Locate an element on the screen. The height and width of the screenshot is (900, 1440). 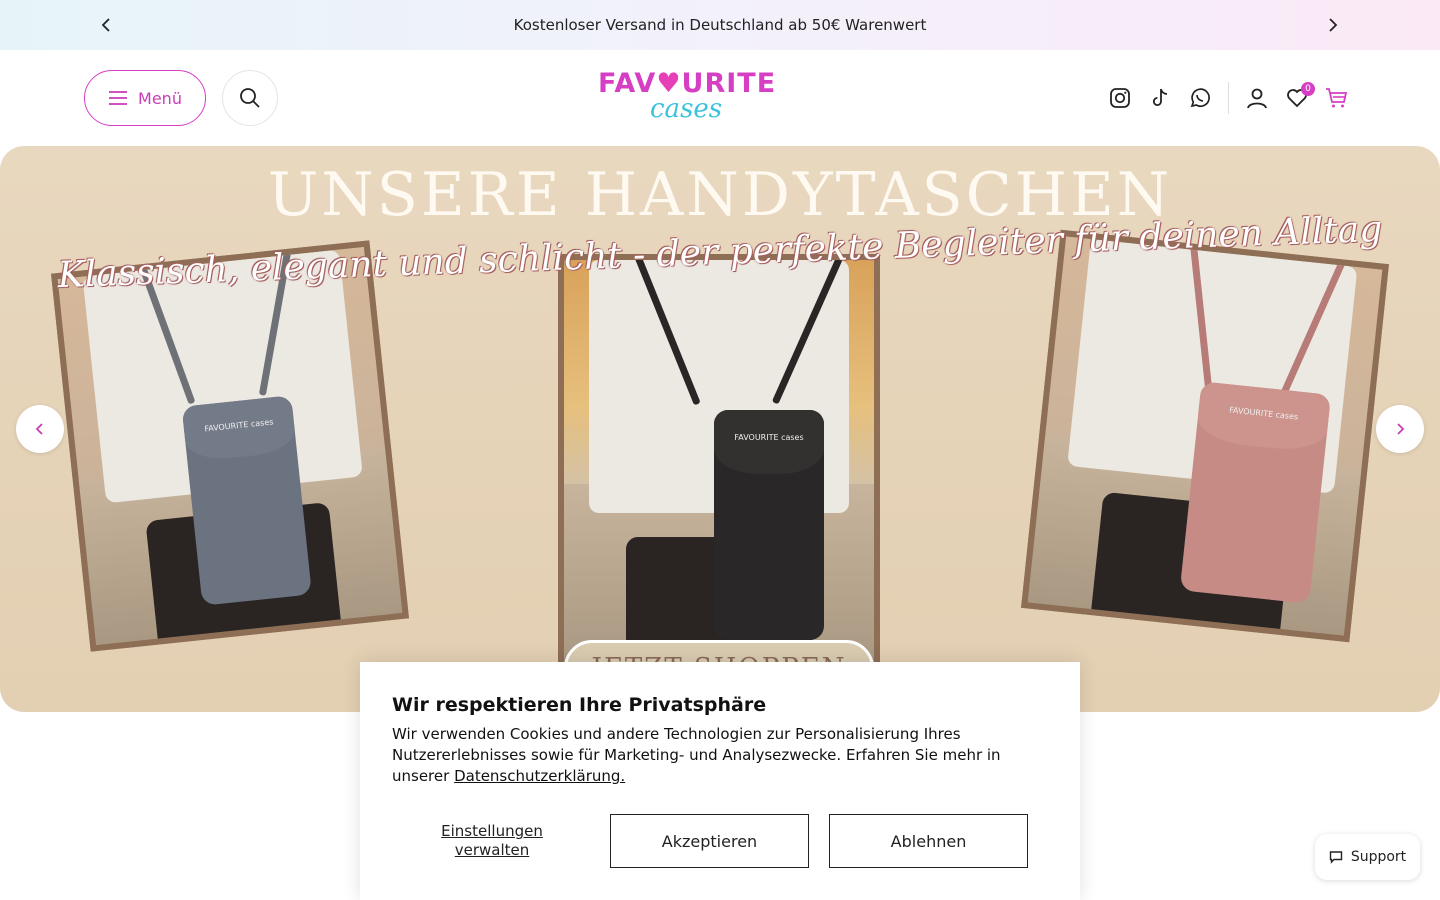
black-bag: FAVOURITE cases is located at coordinates (769, 525).